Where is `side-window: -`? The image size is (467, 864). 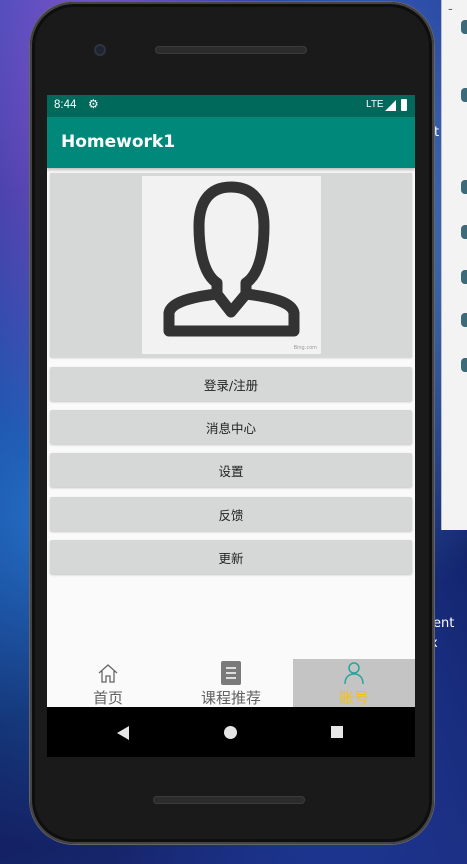
side-window: - is located at coordinates (454, 265).